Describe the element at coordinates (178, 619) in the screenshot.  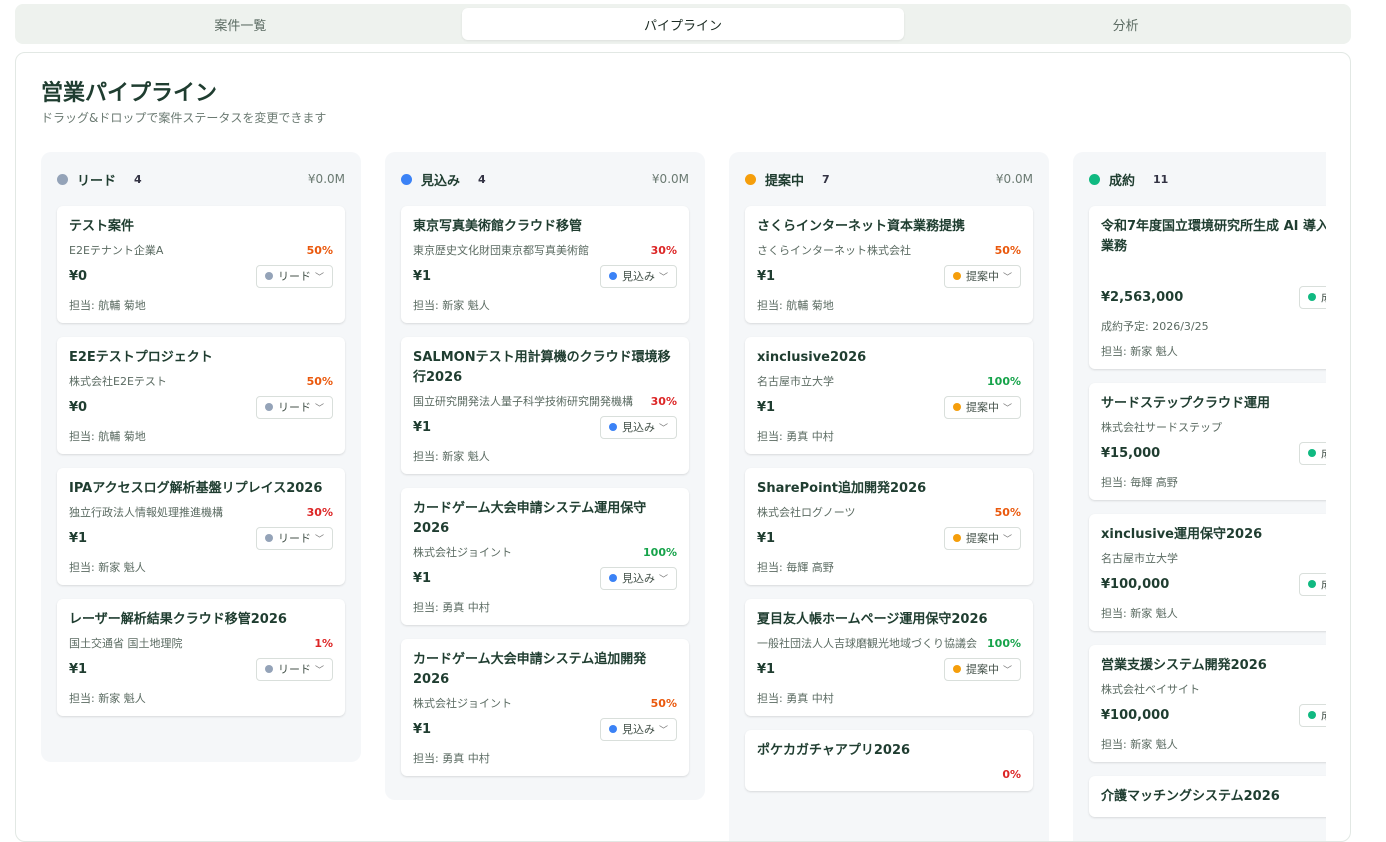
I see `deal-title: レーザー解析結果クラウド移管2026` at that location.